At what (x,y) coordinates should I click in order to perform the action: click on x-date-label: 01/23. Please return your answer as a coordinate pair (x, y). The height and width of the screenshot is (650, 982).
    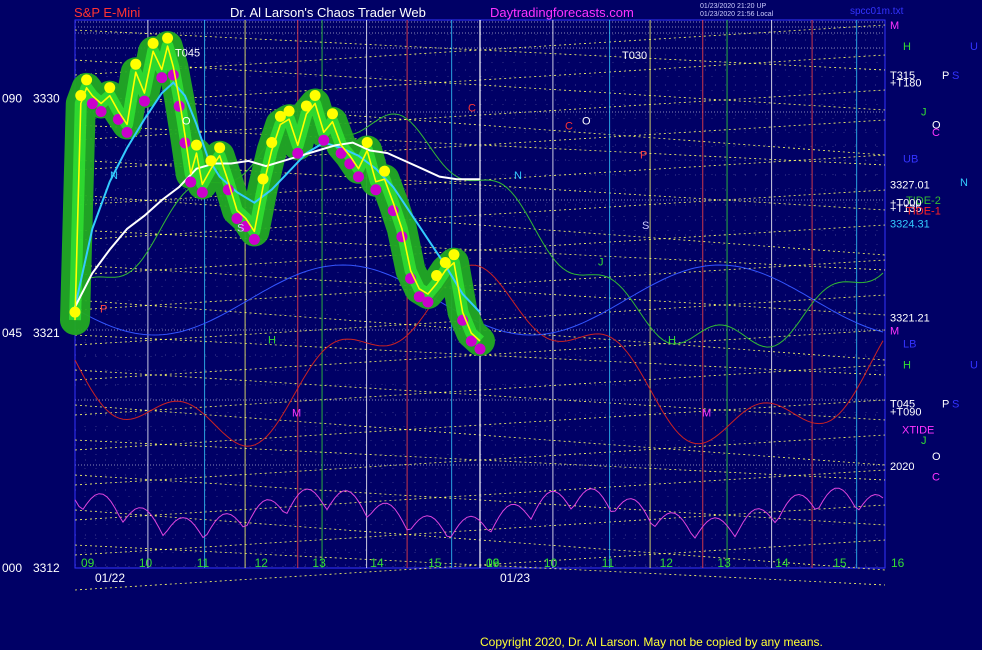
    Looking at the image, I should click on (515, 578).